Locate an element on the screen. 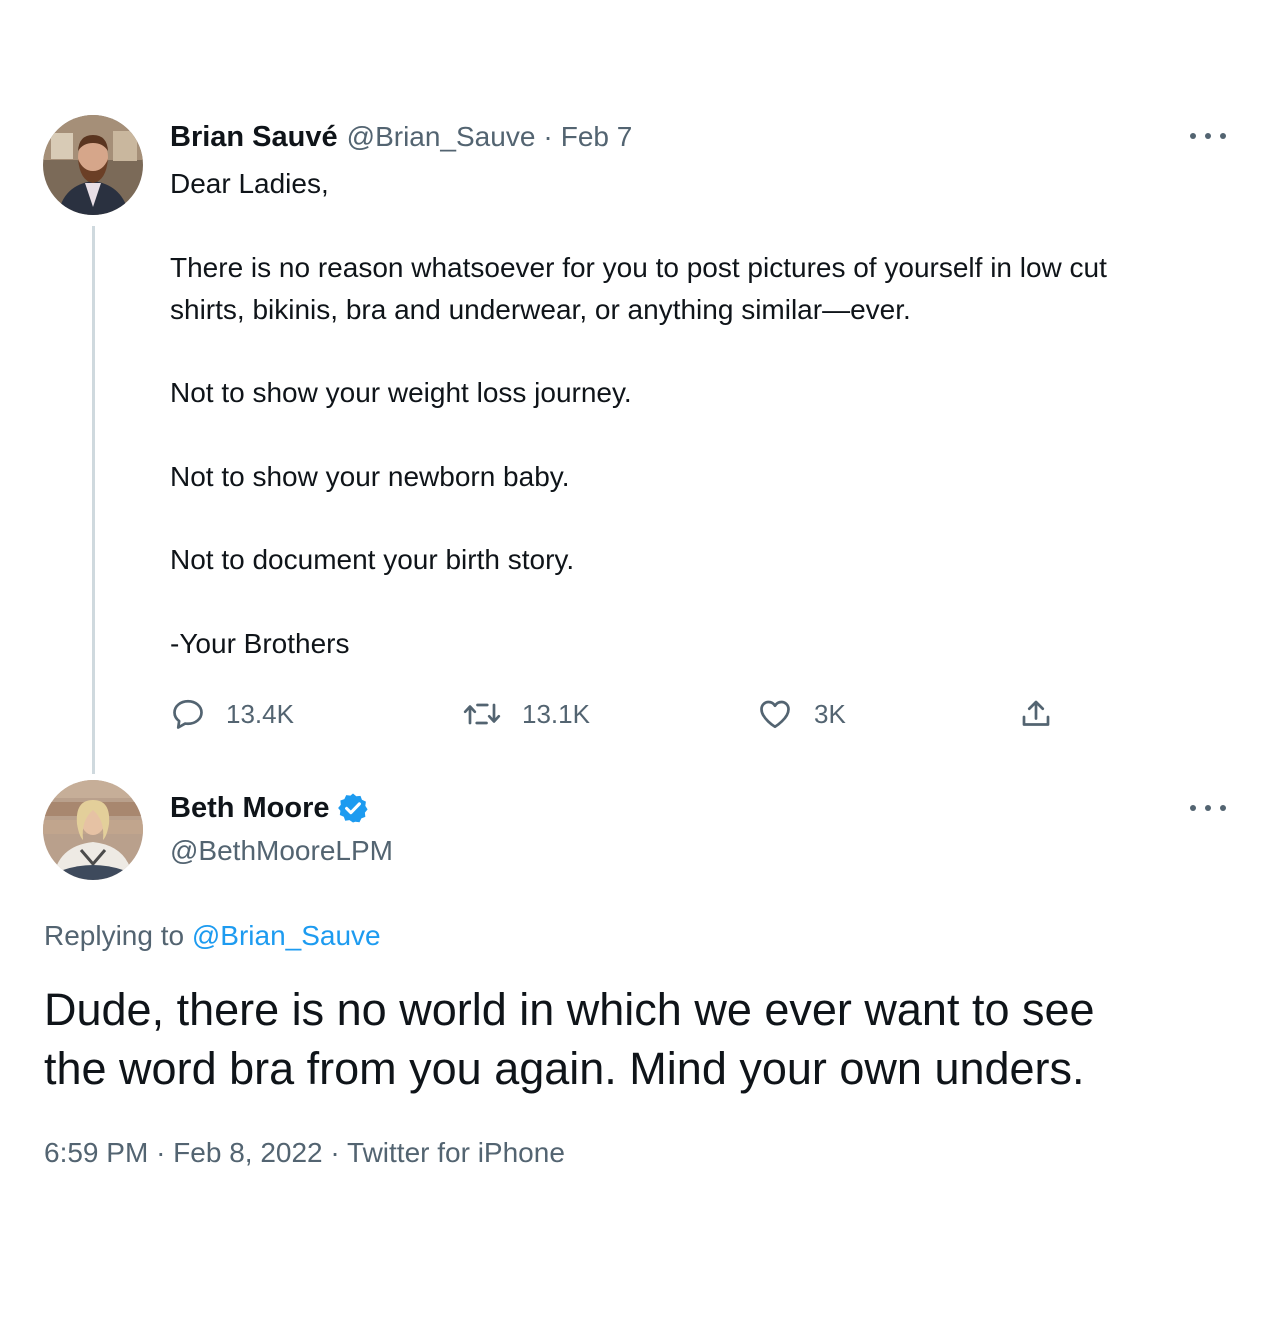 The height and width of the screenshot is (1332, 1284). like-button: 3K is located at coordinates (801, 714).